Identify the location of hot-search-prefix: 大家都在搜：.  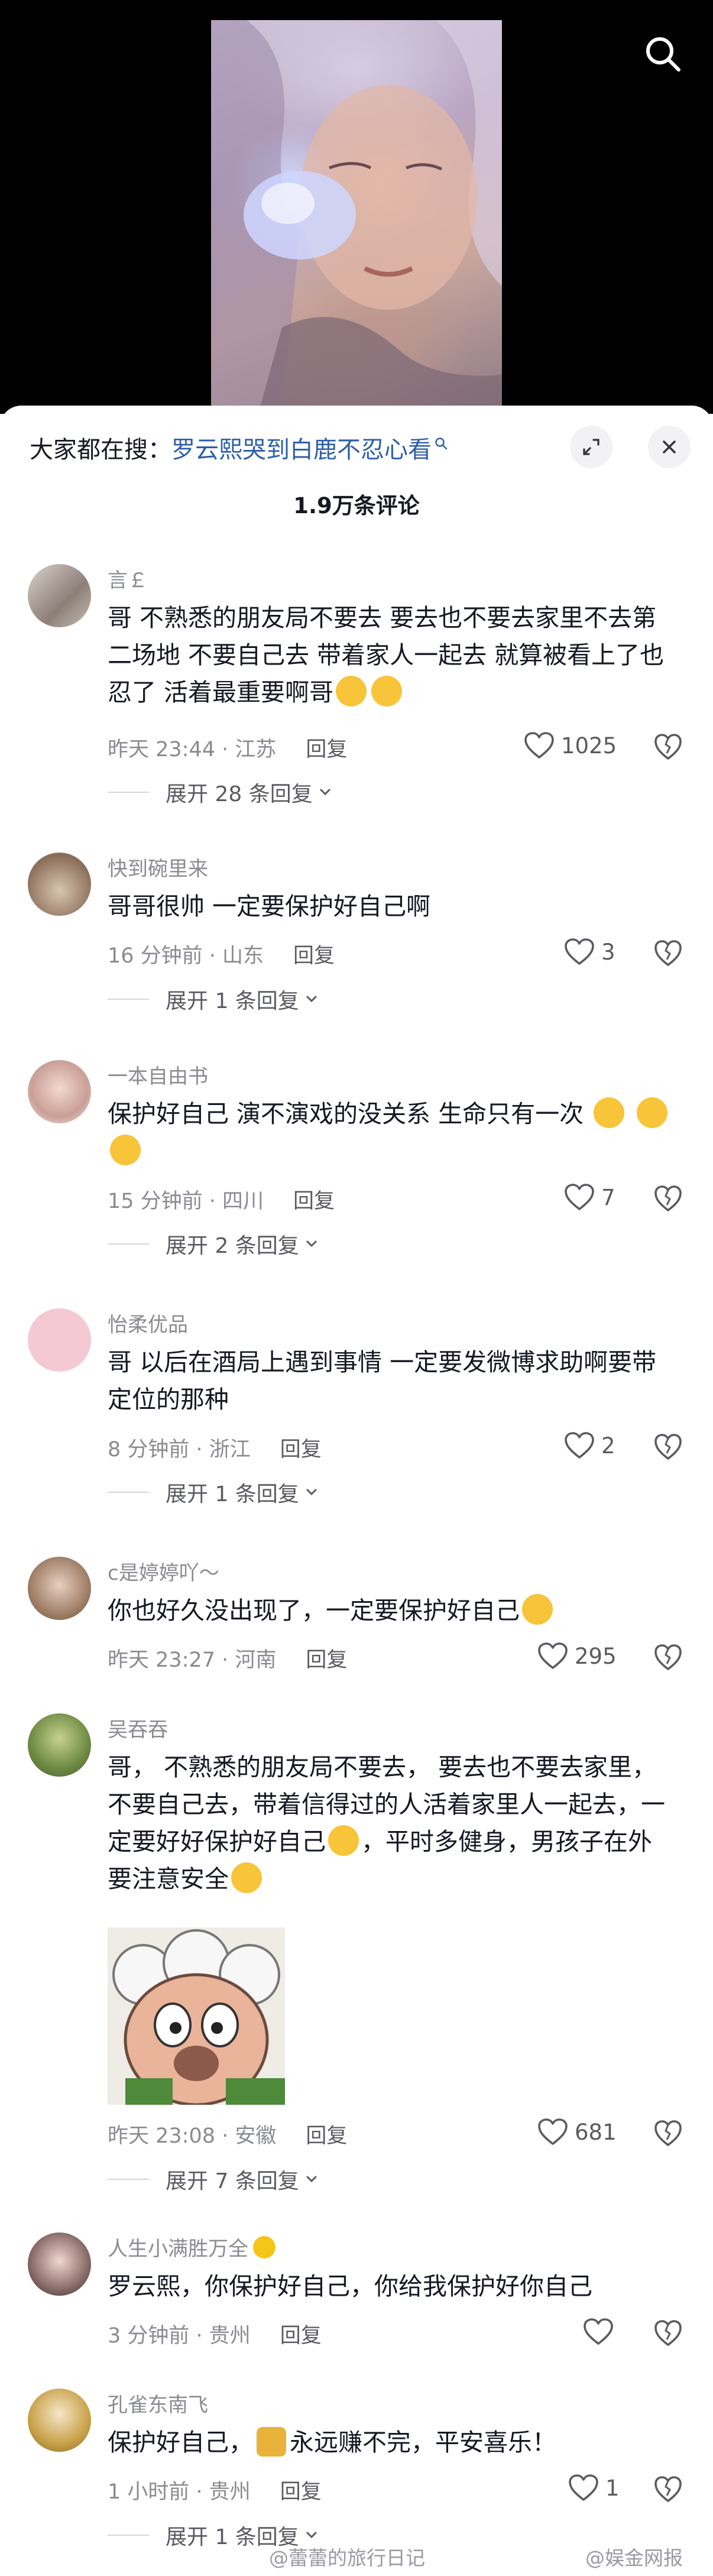
(100, 450).